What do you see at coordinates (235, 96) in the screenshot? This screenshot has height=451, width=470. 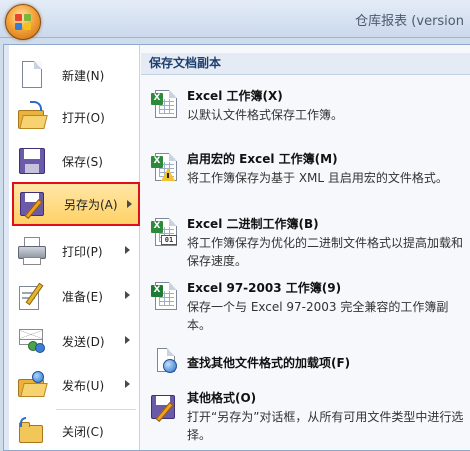 I see `option-title: Excel 工作簿(X)` at bounding box center [235, 96].